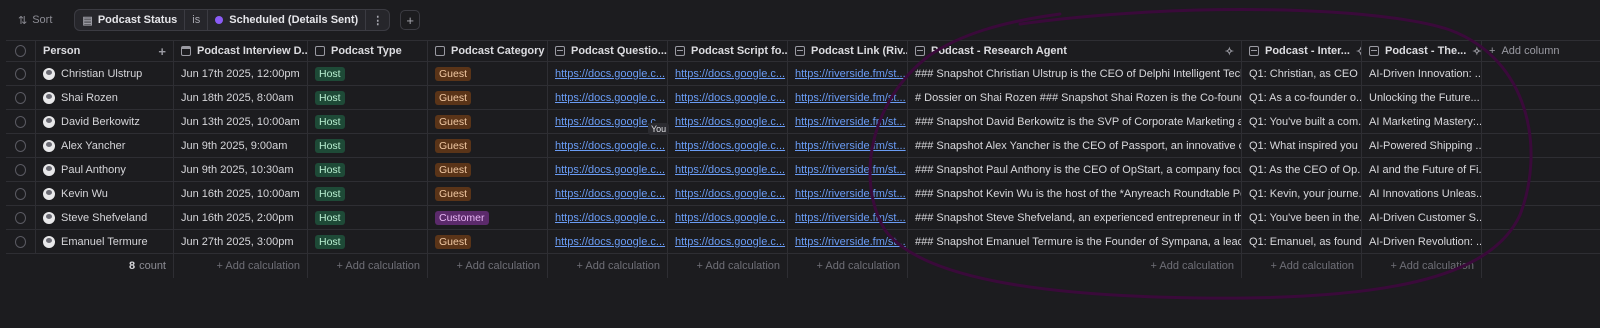 The width and height of the screenshot is (1600, 328). I want to click on column-header-interview-questions: Podcast - Inter...✧, so click(1302, 51).